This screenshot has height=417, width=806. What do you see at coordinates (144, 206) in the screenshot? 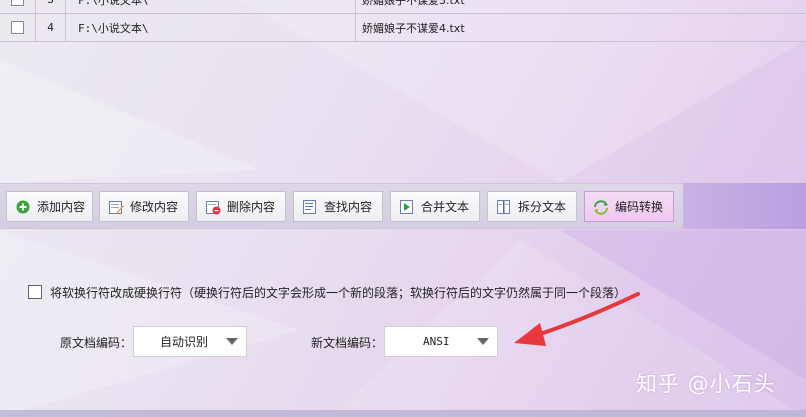
I see `edit-content-button: 修改内容` at bounding box center [144, 206].